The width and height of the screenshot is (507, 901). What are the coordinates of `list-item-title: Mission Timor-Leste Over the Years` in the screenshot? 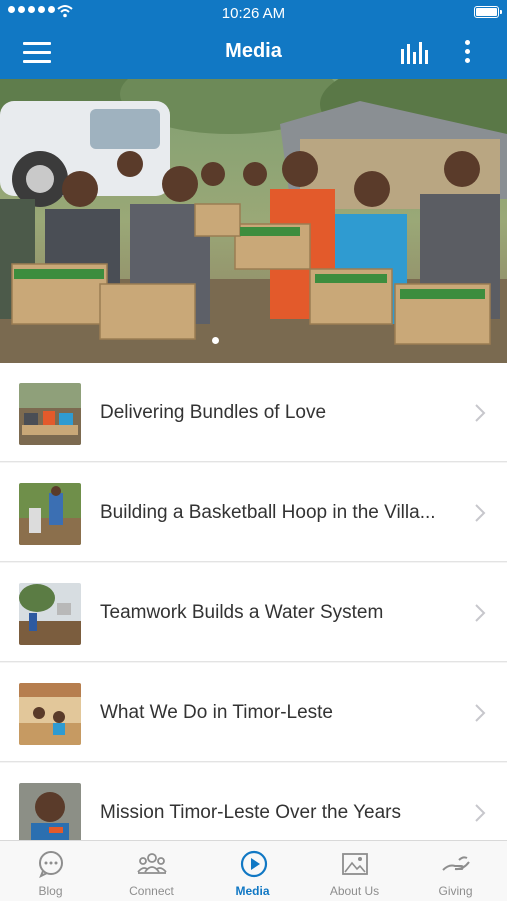 It's located at (250, 812).